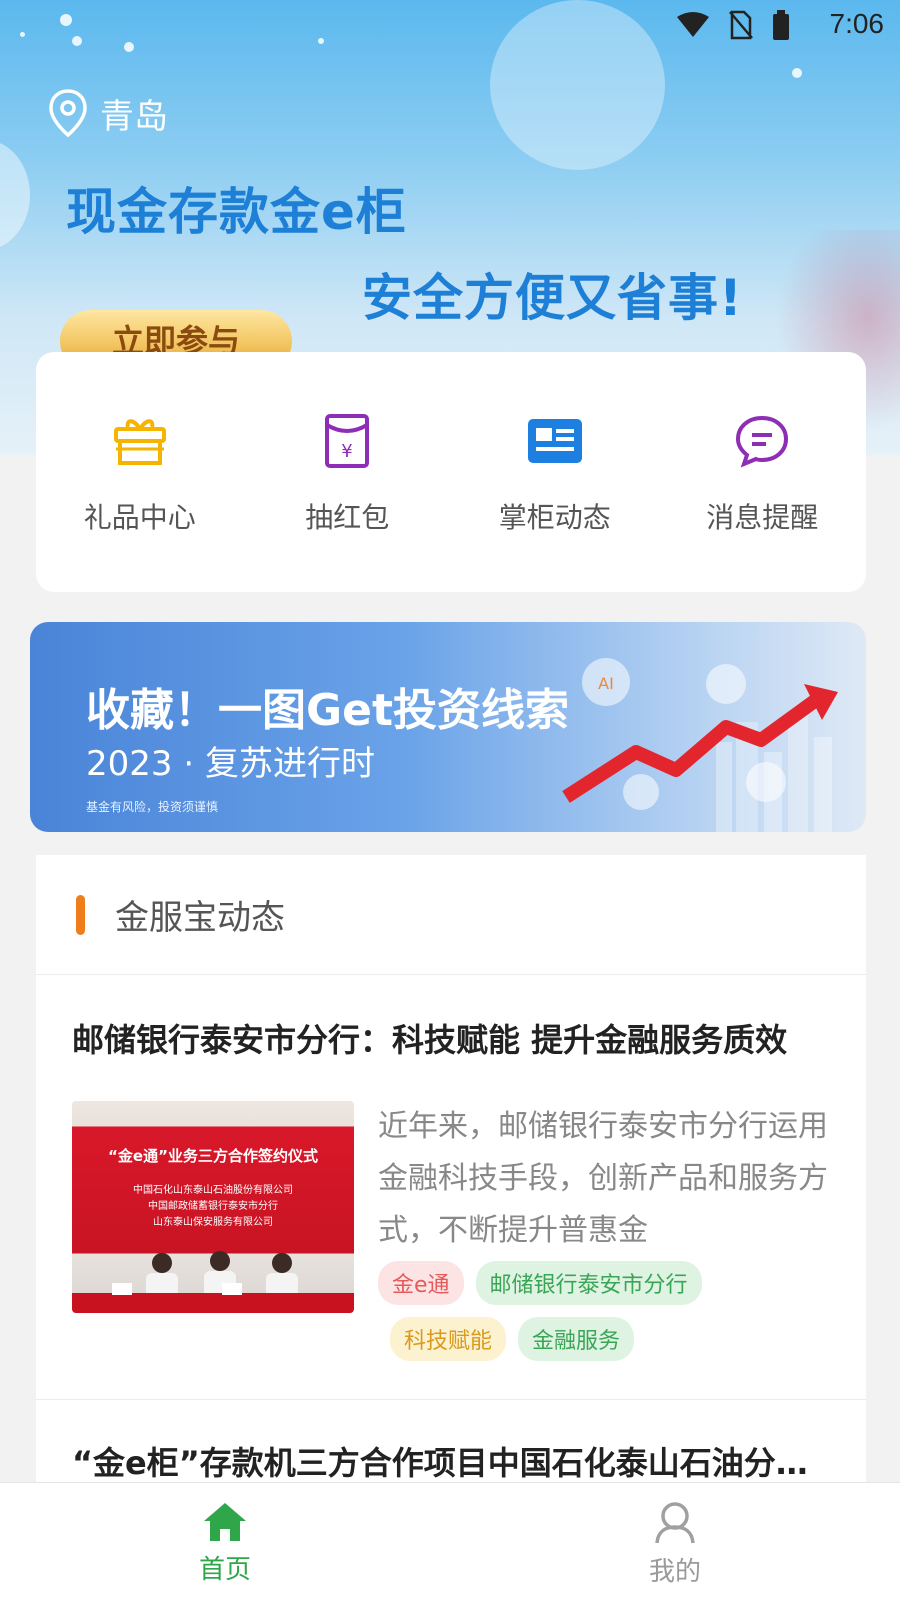 The width and height of the screenshot is (900, 1600). Describe the element at coordinates (213, 1190) in the screenshot. I see `thumb-line: 中国石化山东泰山石油股份有限公司` at that location.